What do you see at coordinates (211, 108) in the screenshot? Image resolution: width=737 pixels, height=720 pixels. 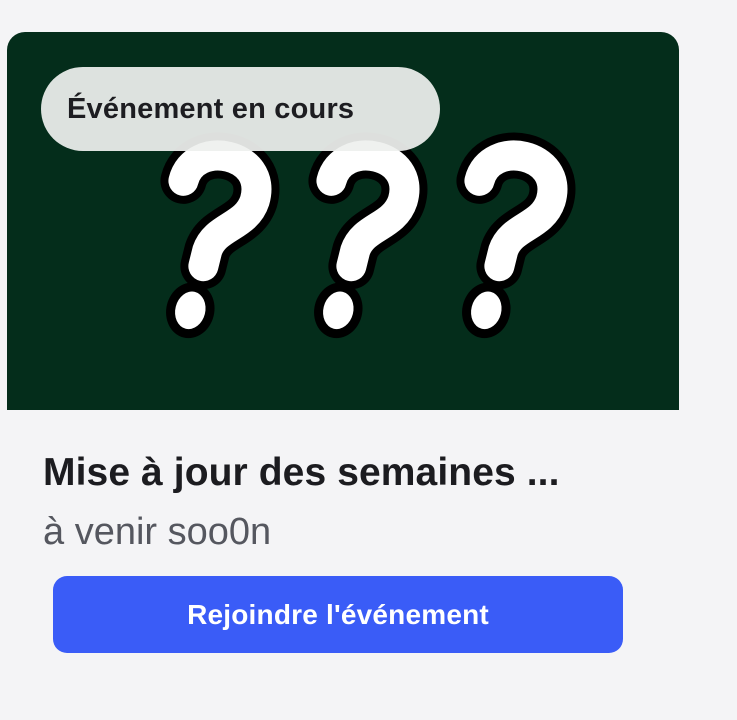 I see `status-badge-label: Événement en cours` at bounding box center [211, 108].